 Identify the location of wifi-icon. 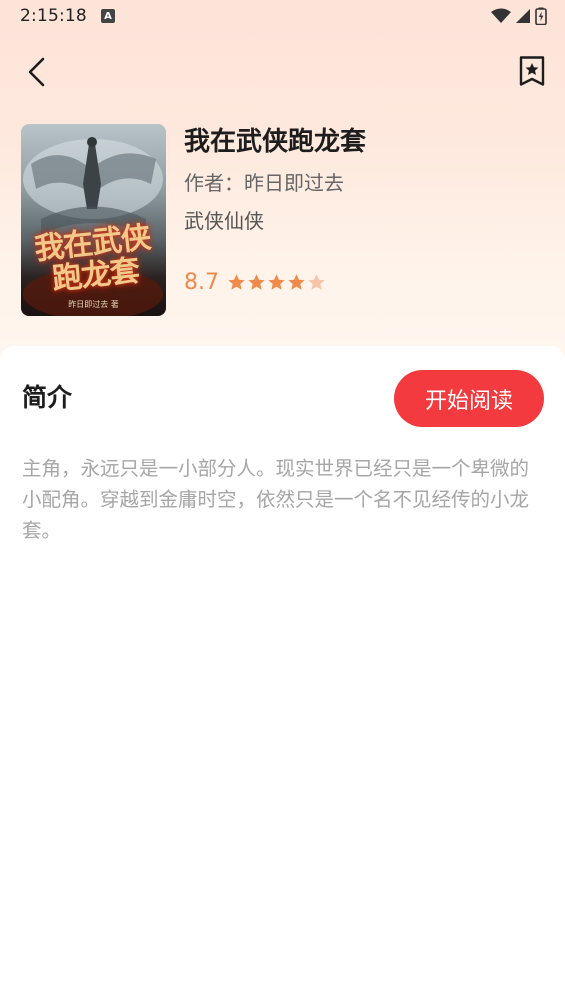
(501, 15).